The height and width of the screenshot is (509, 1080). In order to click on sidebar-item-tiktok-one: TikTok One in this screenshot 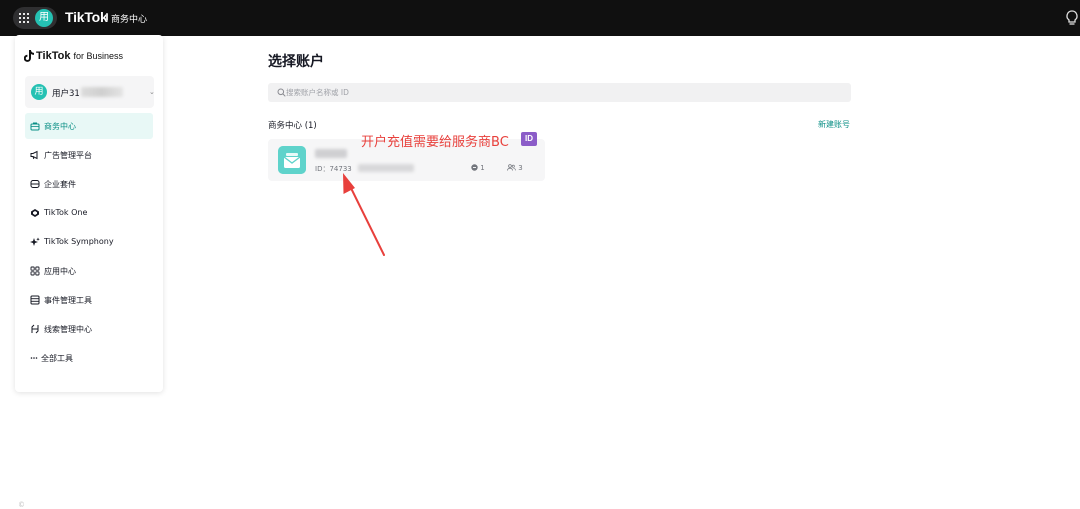, I will do `click(89, 213)`.